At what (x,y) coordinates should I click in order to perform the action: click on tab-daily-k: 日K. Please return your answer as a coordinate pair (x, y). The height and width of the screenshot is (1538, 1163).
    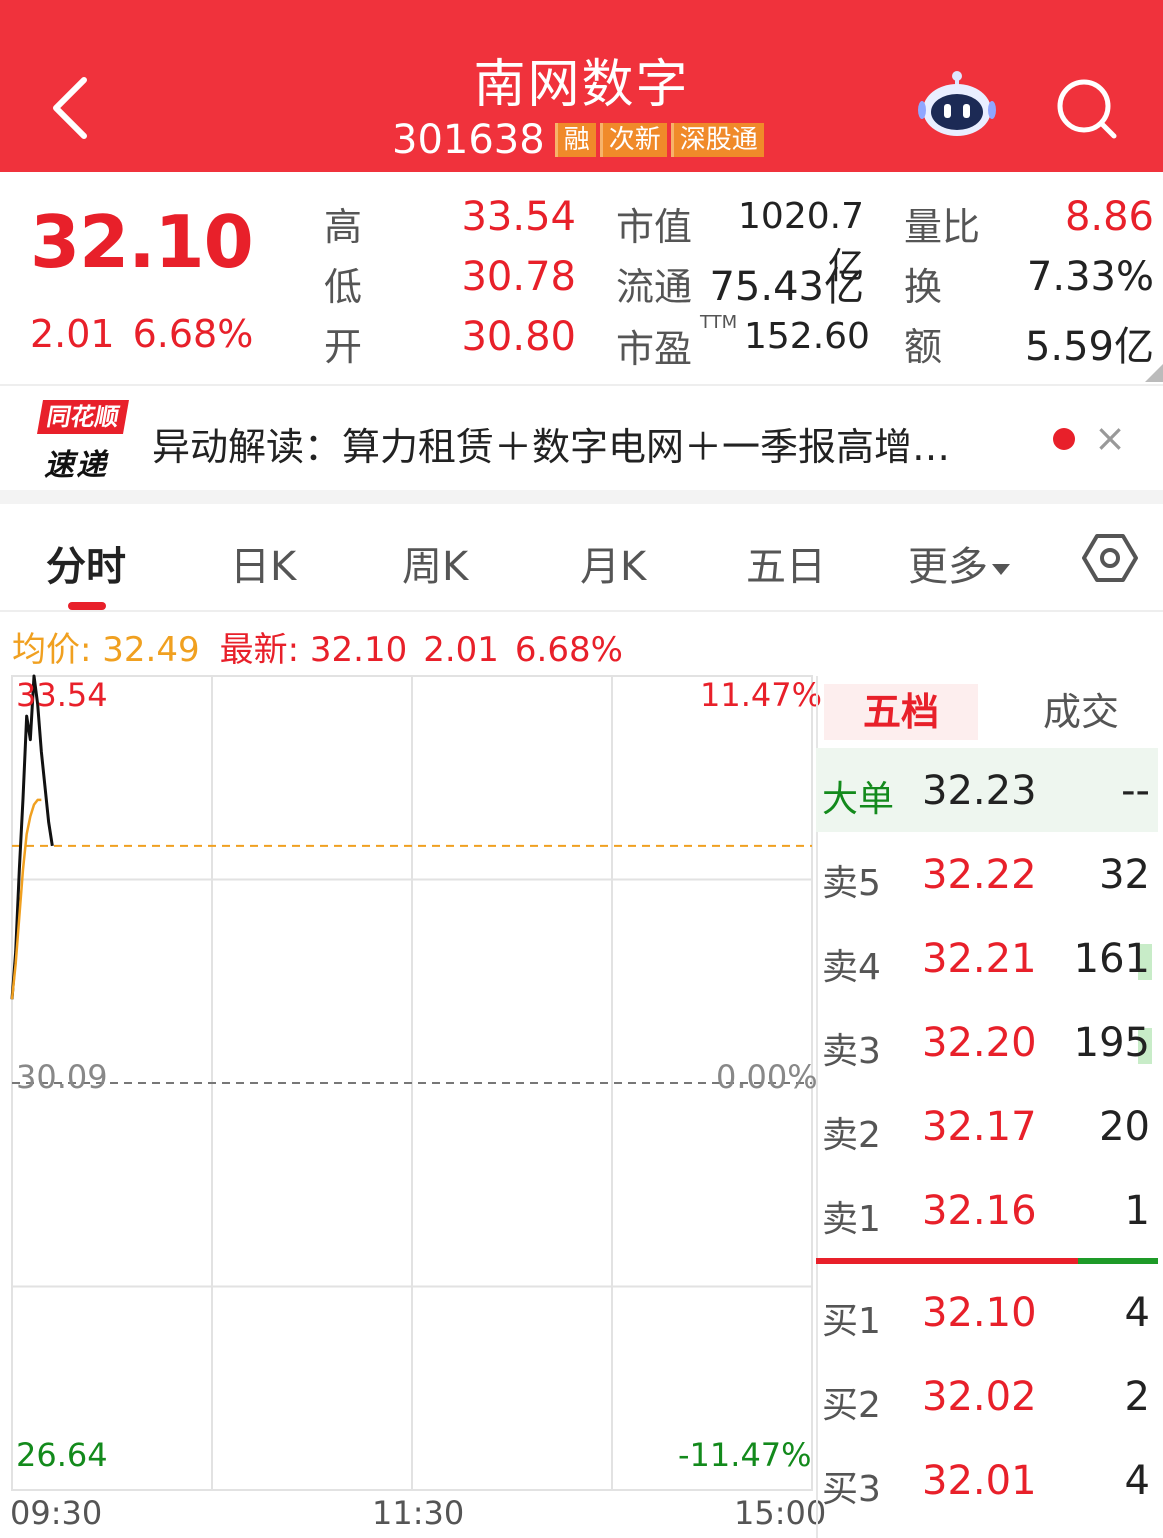
    Looking at the image, I should click on (263, 563).